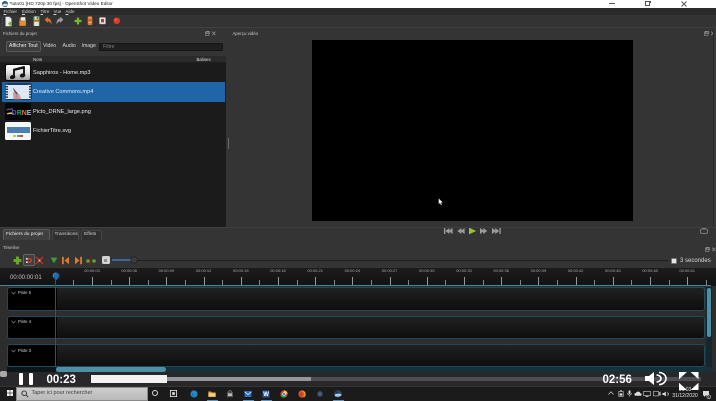 This screenshot has height=401, width=716. I want to click on svg-text: D, so click(14, 112).